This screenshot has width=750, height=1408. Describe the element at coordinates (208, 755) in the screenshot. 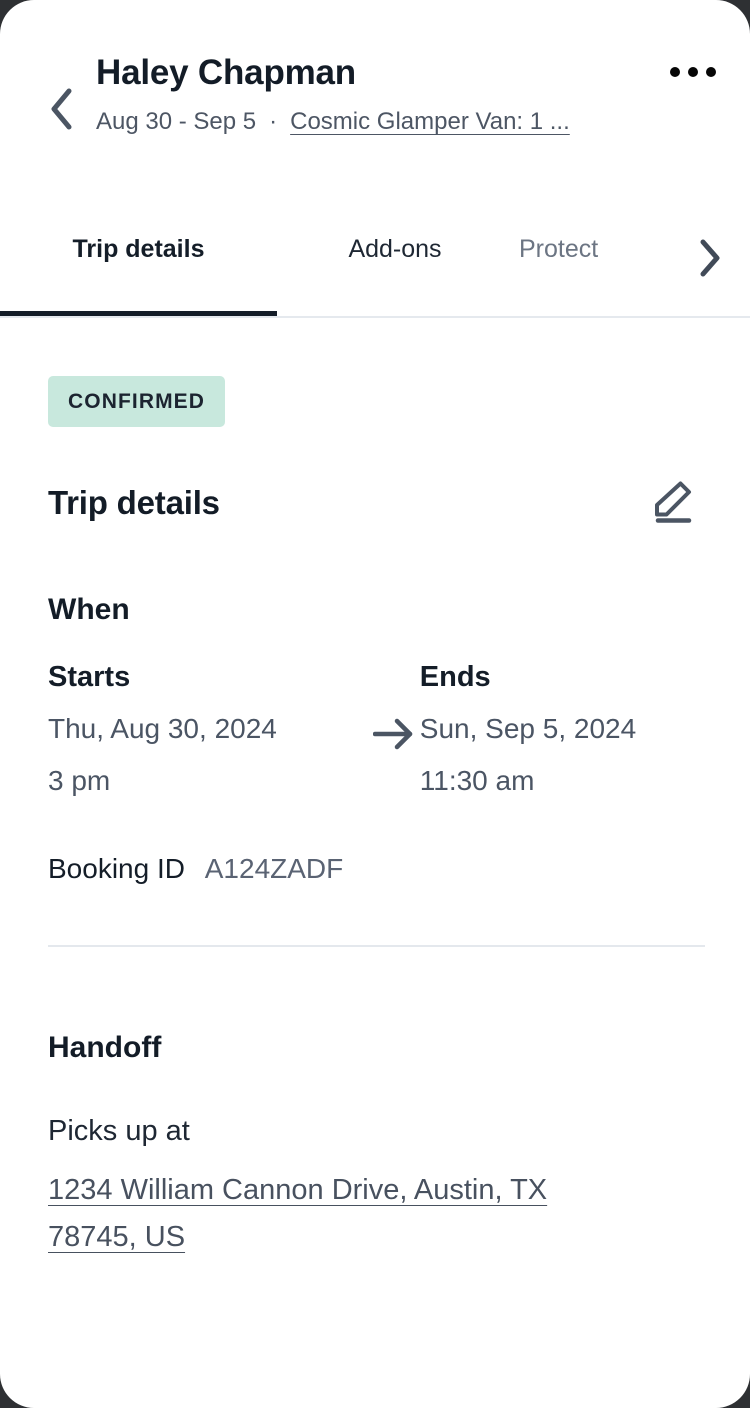

I see `starts-value: Thu, Aug 30, 2024 3 pm` at that location.